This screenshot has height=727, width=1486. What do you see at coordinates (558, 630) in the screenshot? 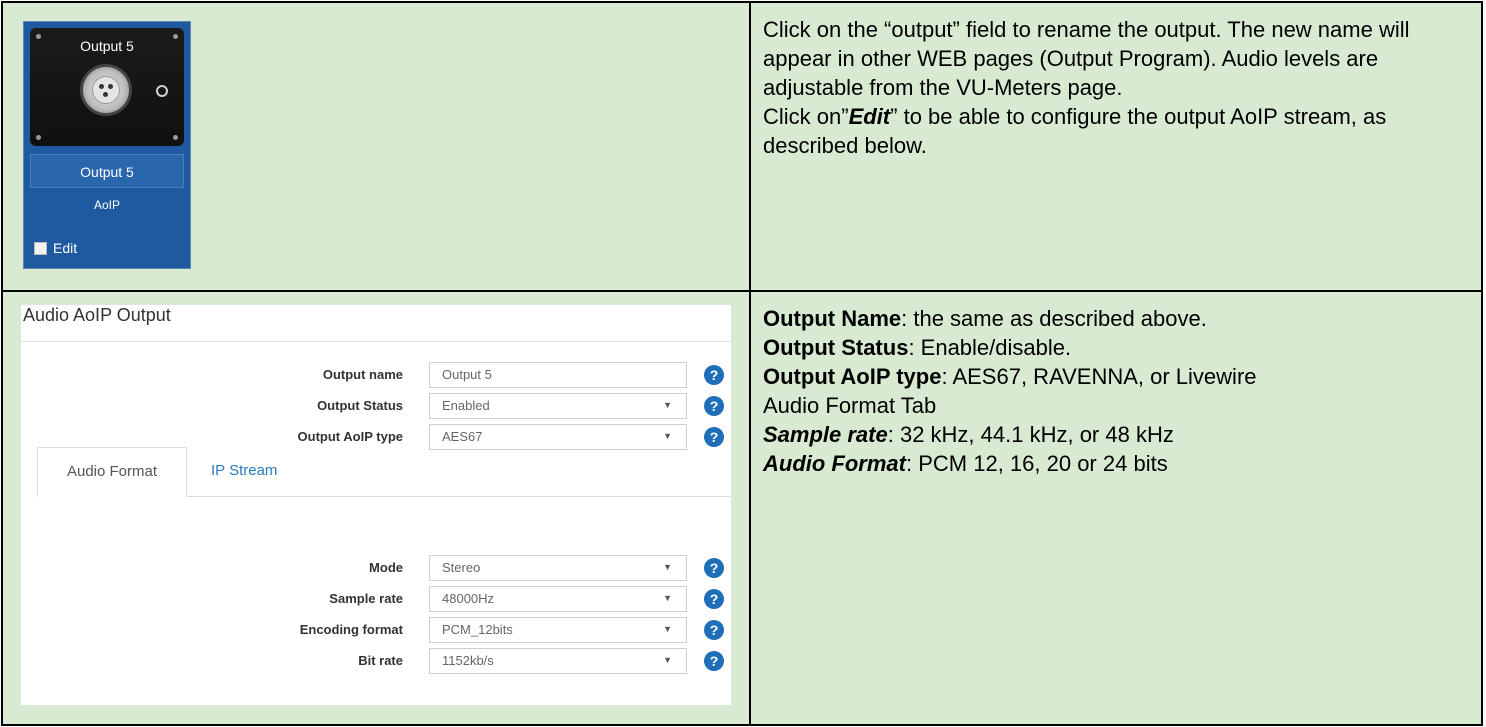
I see `encoding-format-select: PCM_12bits ▼` at bounding box center [558, 630].